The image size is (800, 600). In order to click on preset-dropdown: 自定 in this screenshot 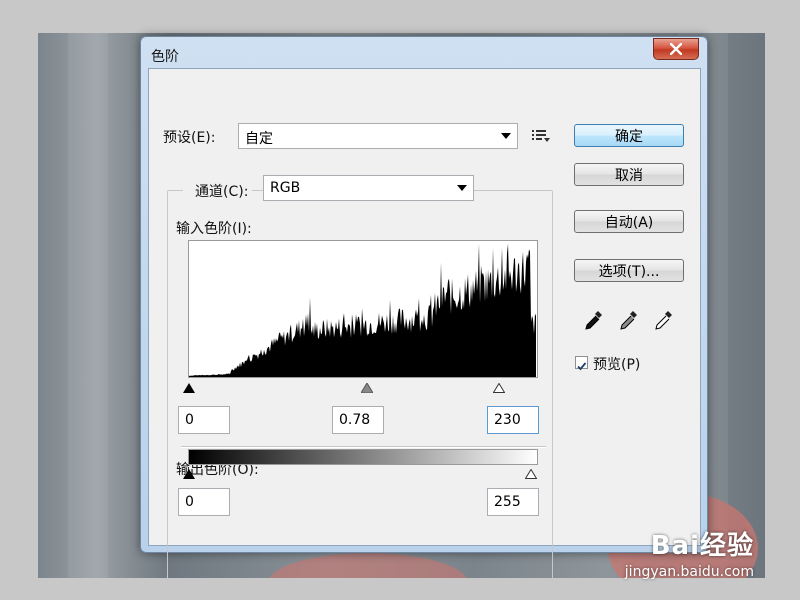, I will do `click(378, 136)`.